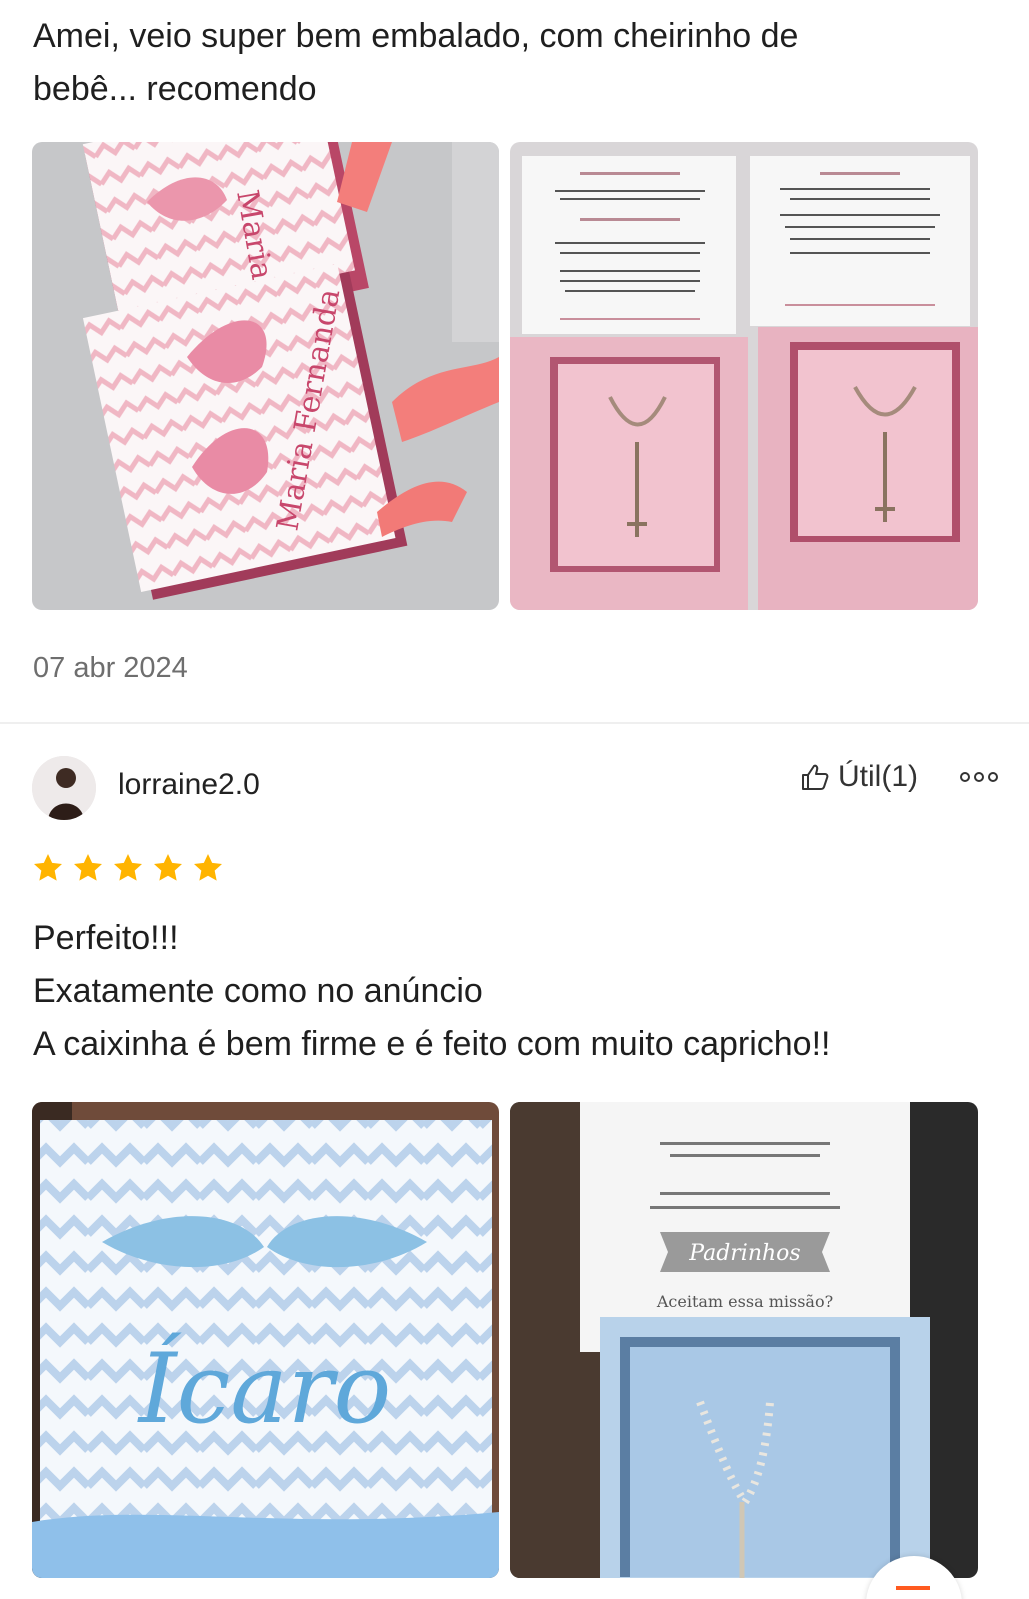 Image resolution: width=1029 pixels, height=1599 pixels. I want to click on helpful-button: Útil(1), so click(859, 777).